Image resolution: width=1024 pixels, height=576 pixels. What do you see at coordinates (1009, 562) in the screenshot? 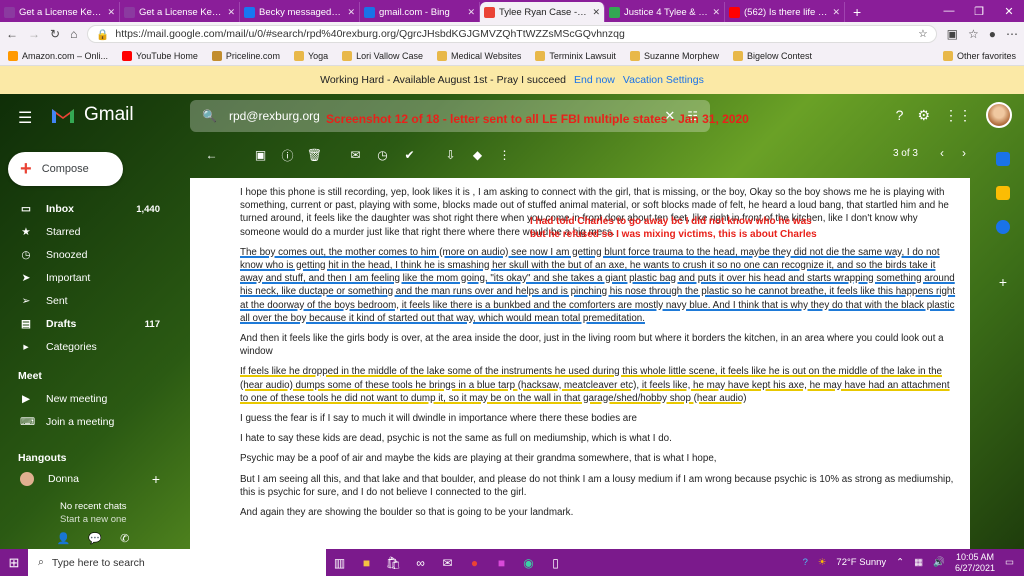
I see `notifications-icon: ▭` at bounding box center [1009, 562].